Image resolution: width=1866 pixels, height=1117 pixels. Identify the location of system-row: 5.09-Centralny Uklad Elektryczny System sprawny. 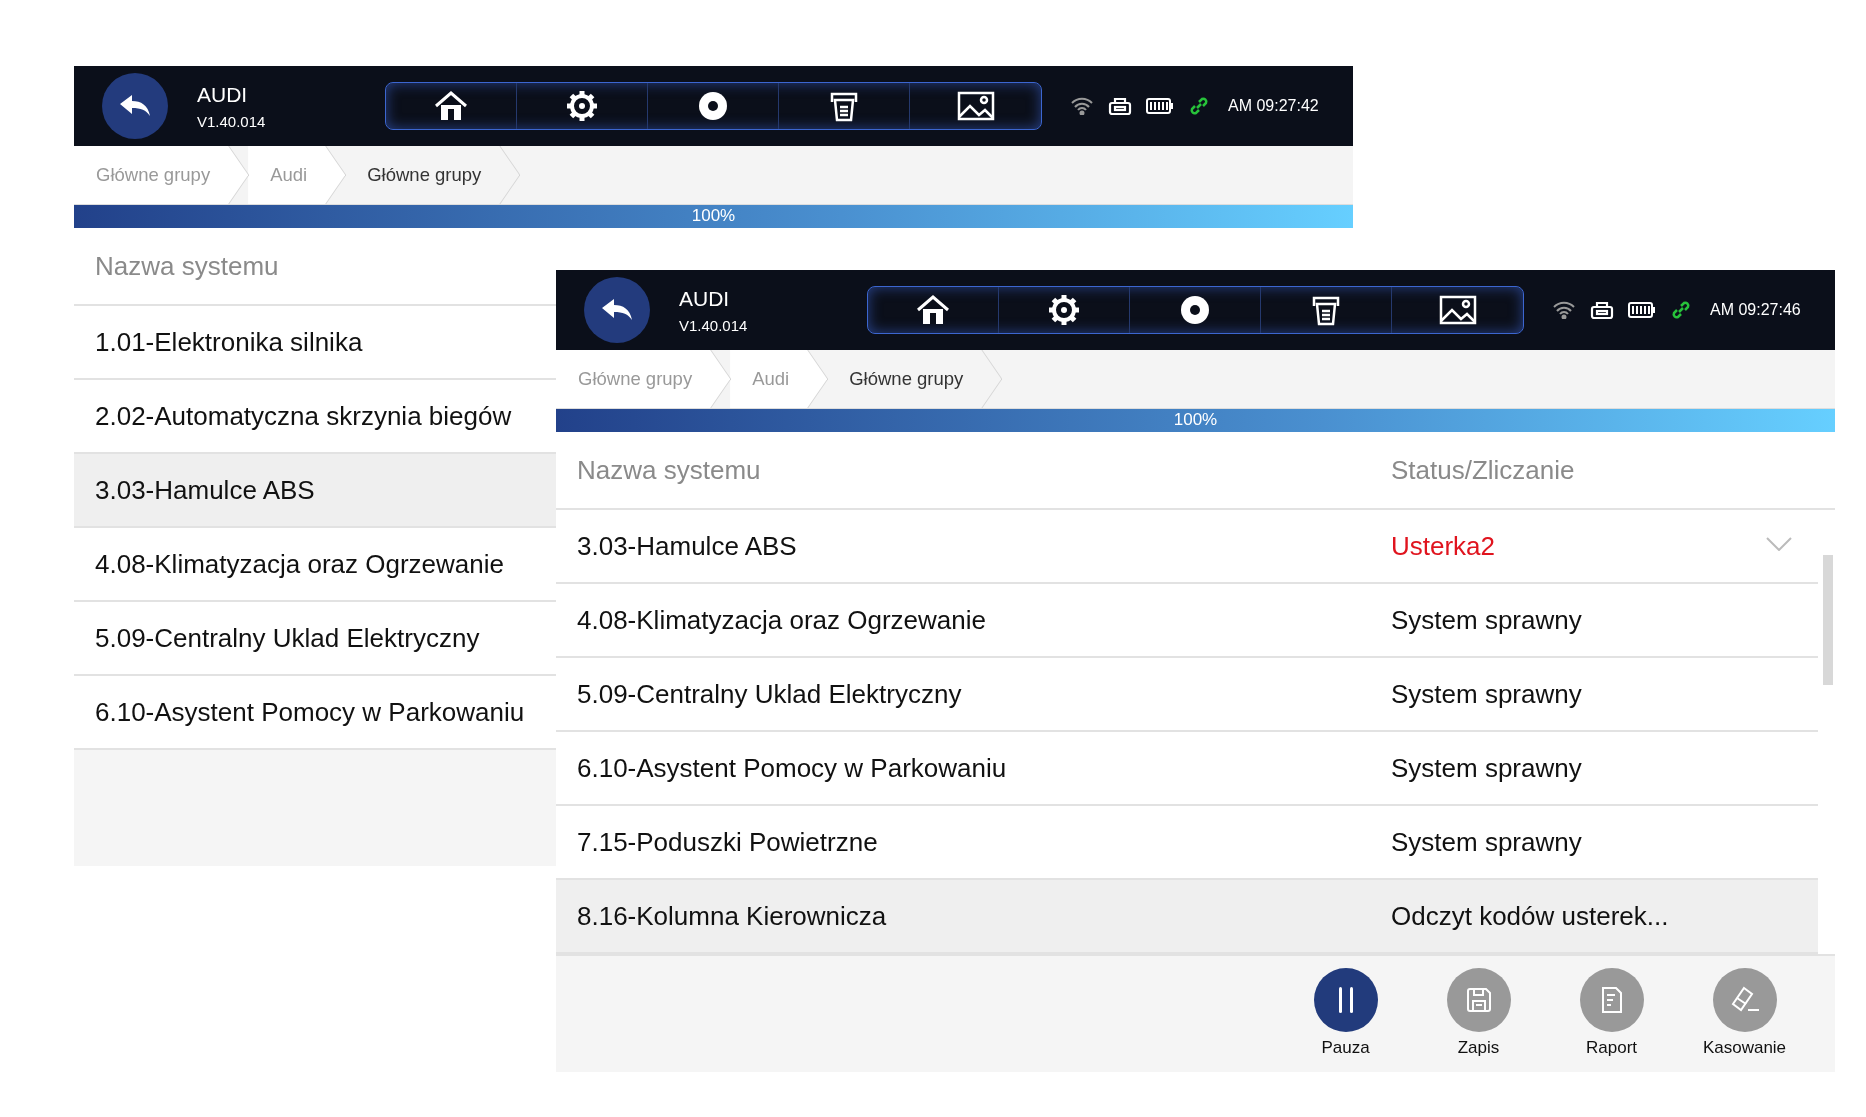
(1187, 695).